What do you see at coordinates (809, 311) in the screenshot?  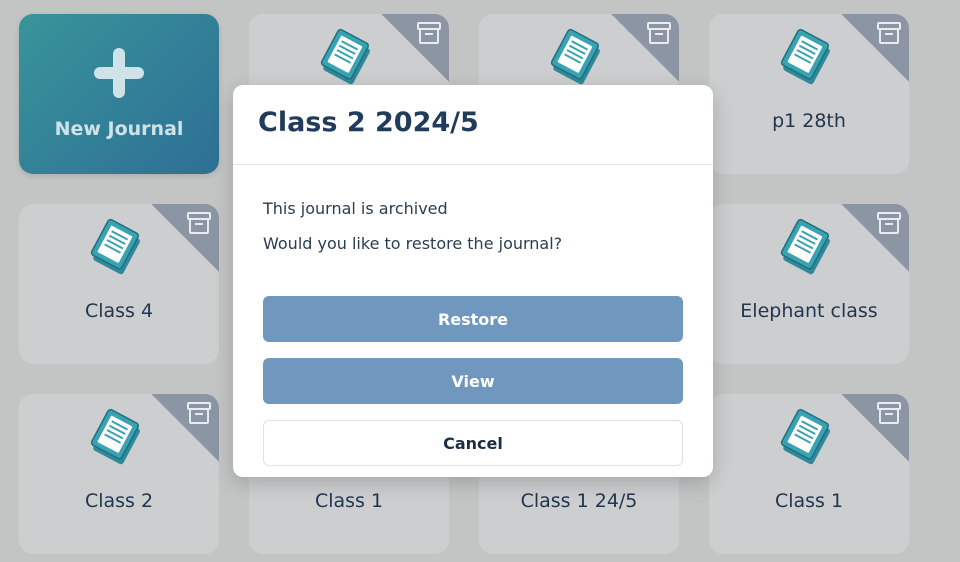 I see `journal-card-label: Elephant class` at bounding box center [809, 311].